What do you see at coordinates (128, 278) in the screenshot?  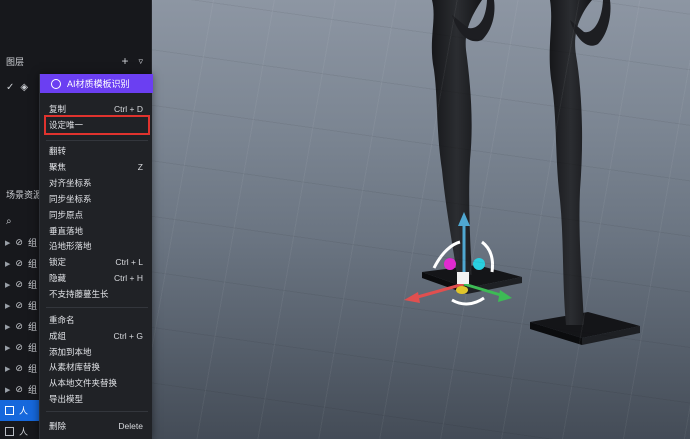 I see `menu-item-shortcut: Ctrl + H` at bounding box center [128, 278].